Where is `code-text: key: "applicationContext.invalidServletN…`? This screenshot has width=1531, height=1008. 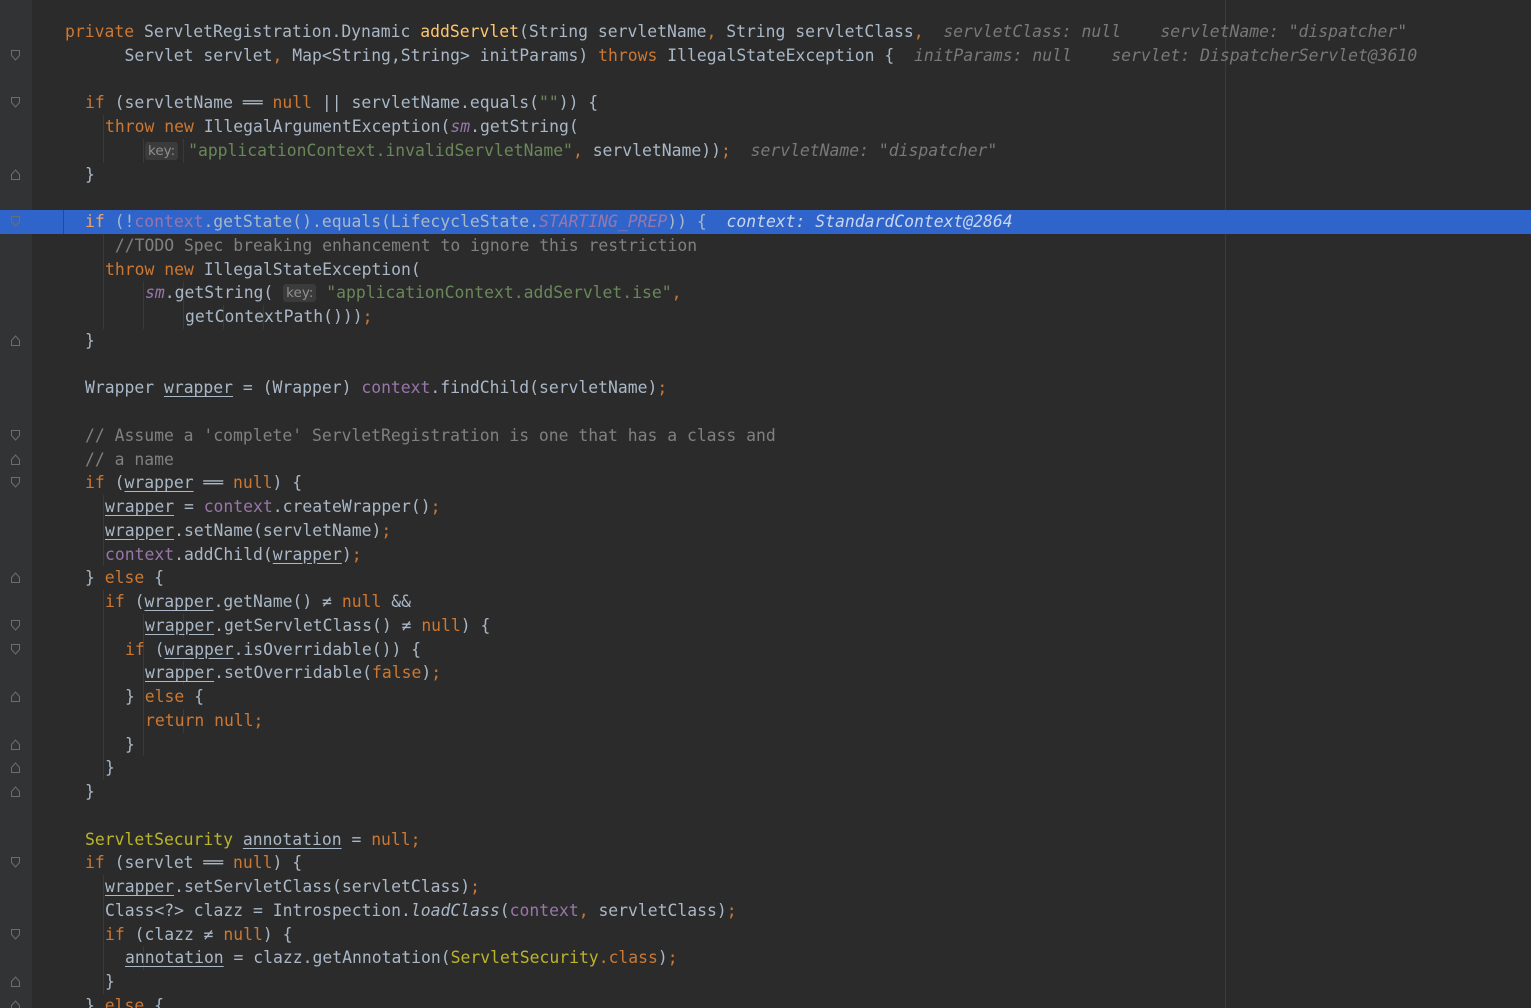
code-text: key: "applicationContext.invalidServletN… is located at coordinates (571, 151).